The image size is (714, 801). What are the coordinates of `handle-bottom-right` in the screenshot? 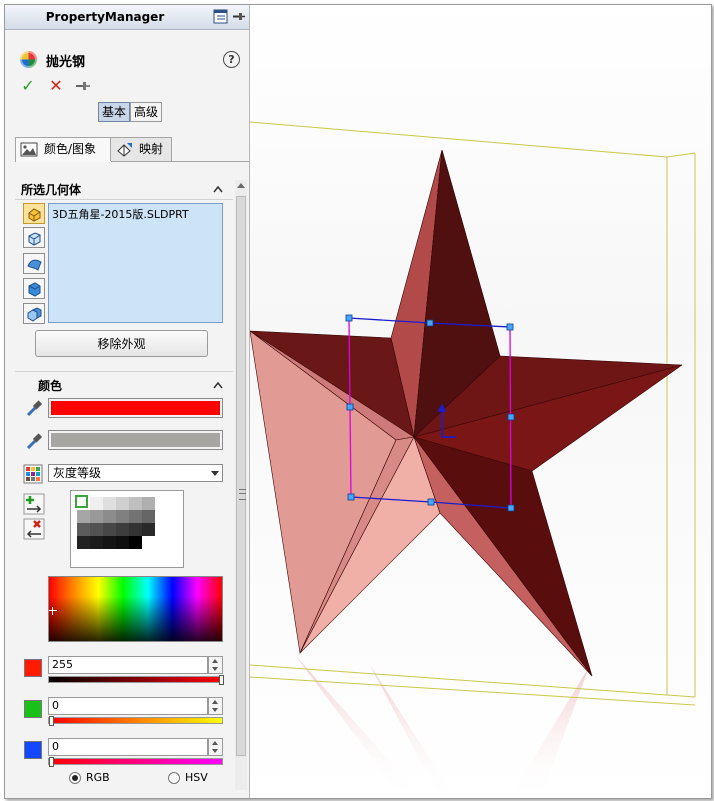 It's located at (511, 508).